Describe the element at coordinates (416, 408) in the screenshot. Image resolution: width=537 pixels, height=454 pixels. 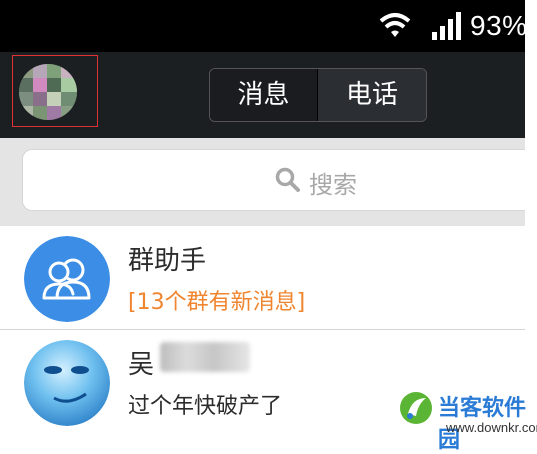
I see `downkr-logo-icon` at that location.